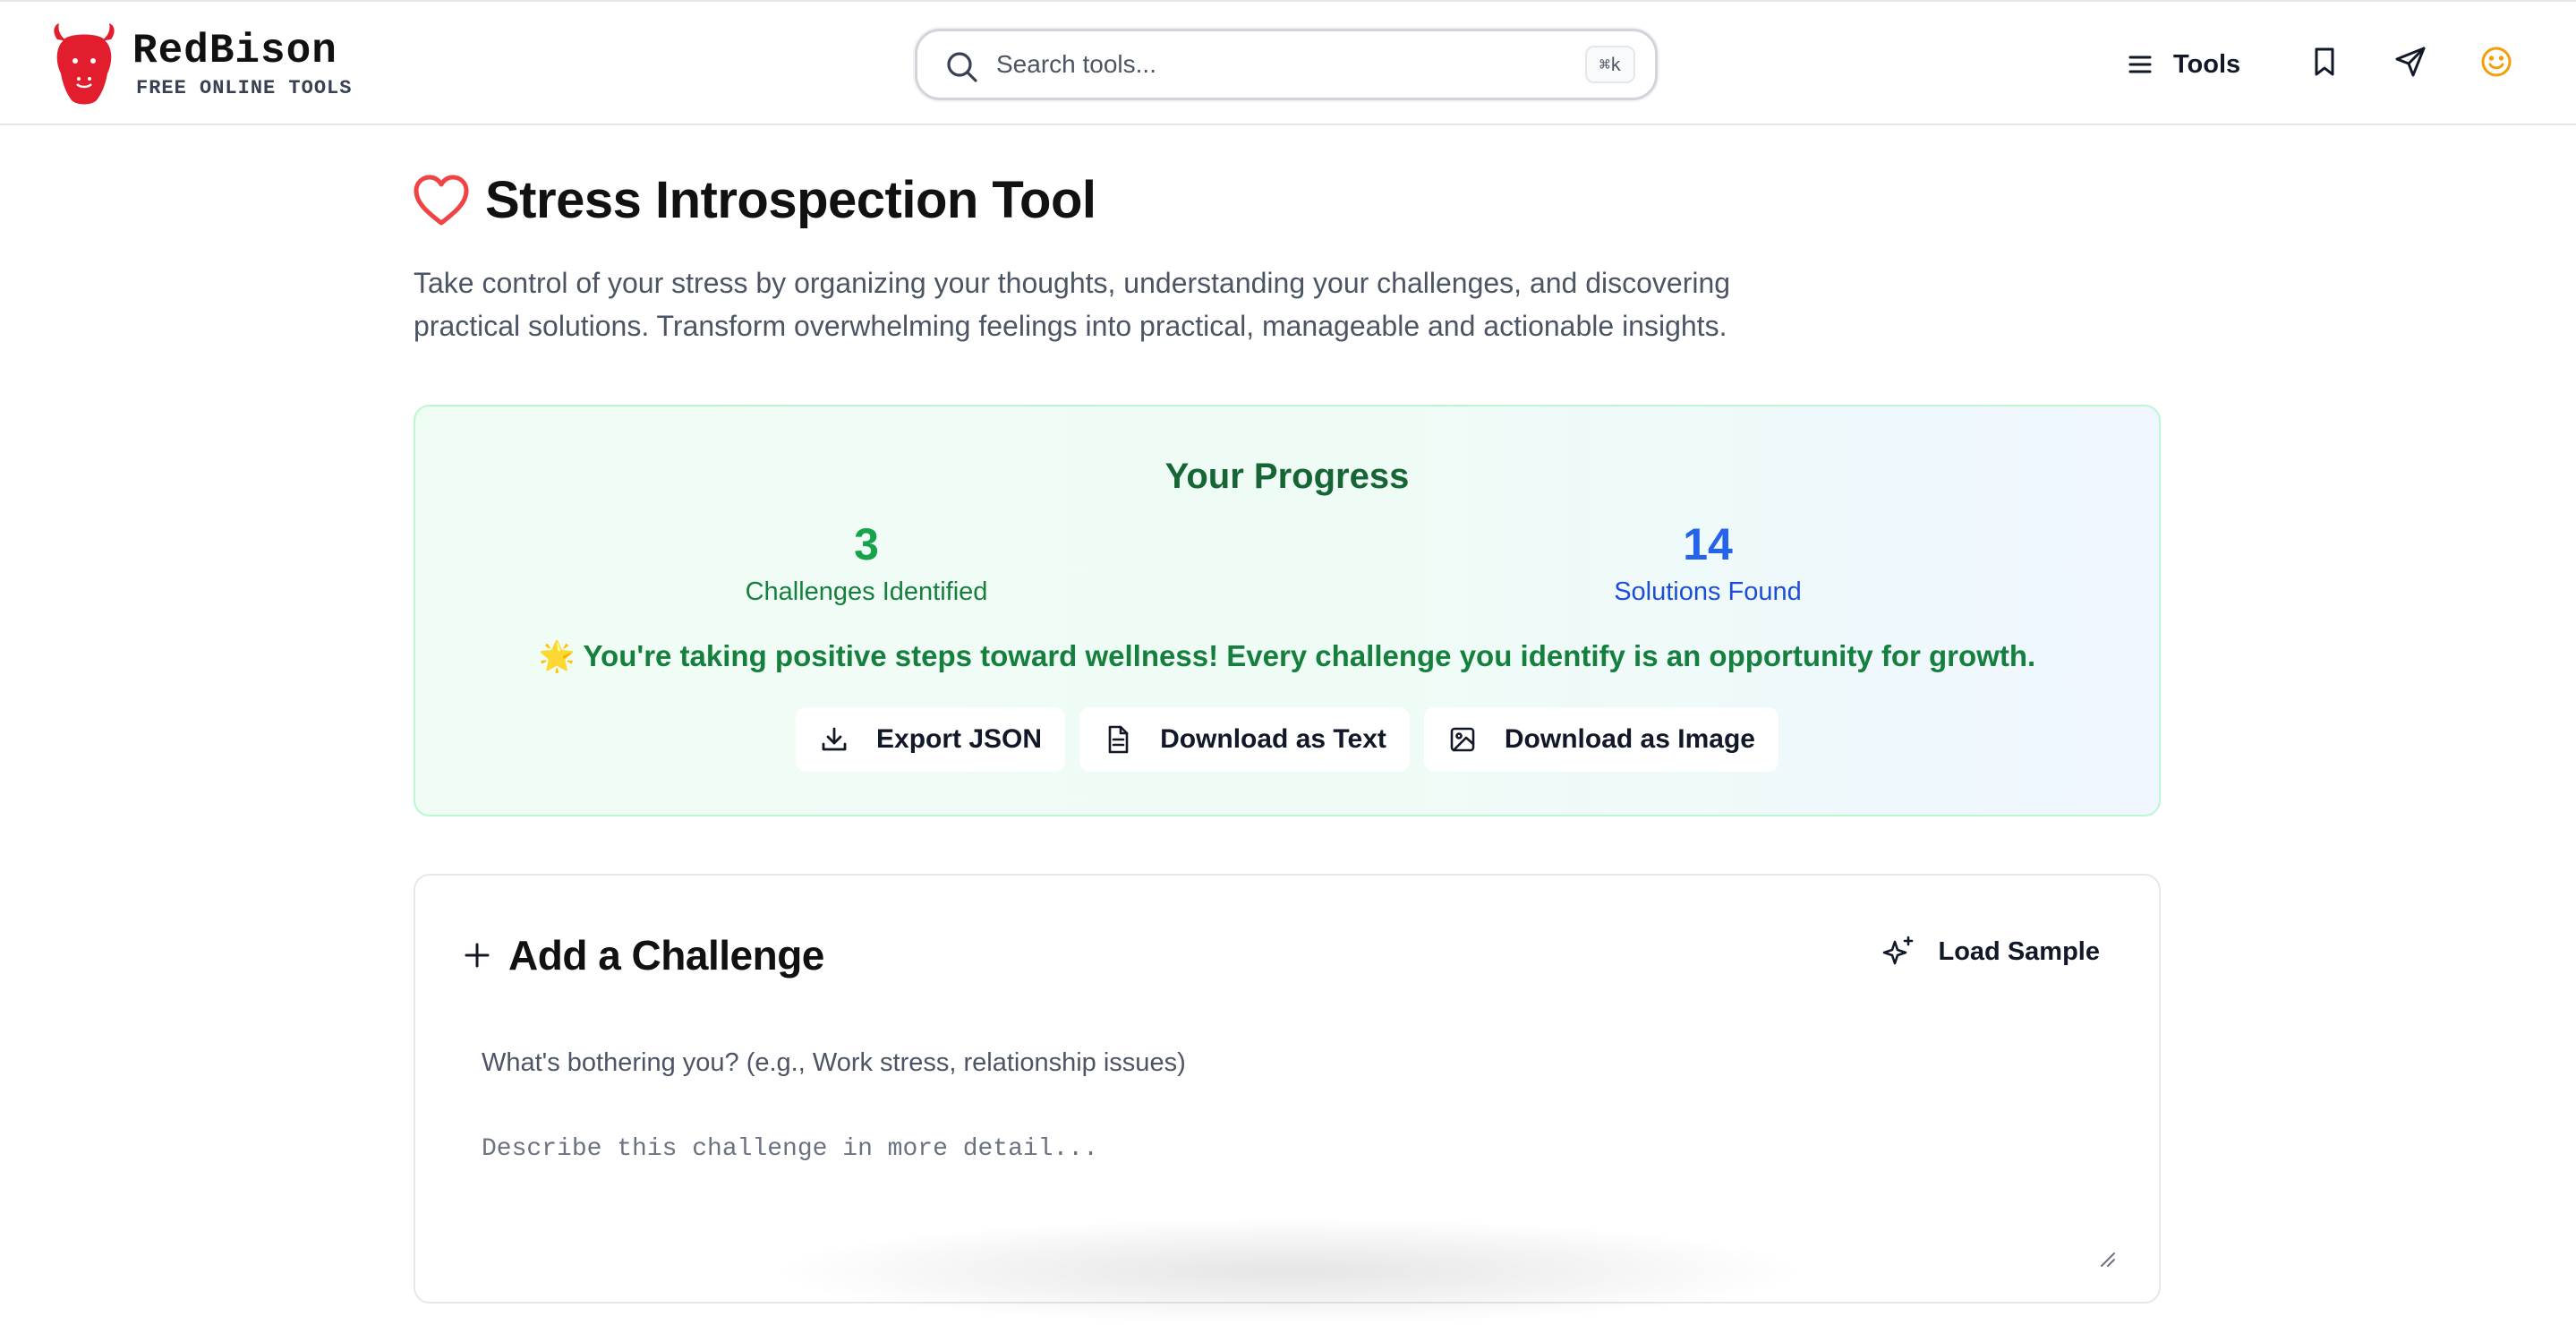  What do you see at coordinates (2019, 951) in the screenshot?
I see `load-sample-label: Load Sample` at bounding box center [2019, 951].